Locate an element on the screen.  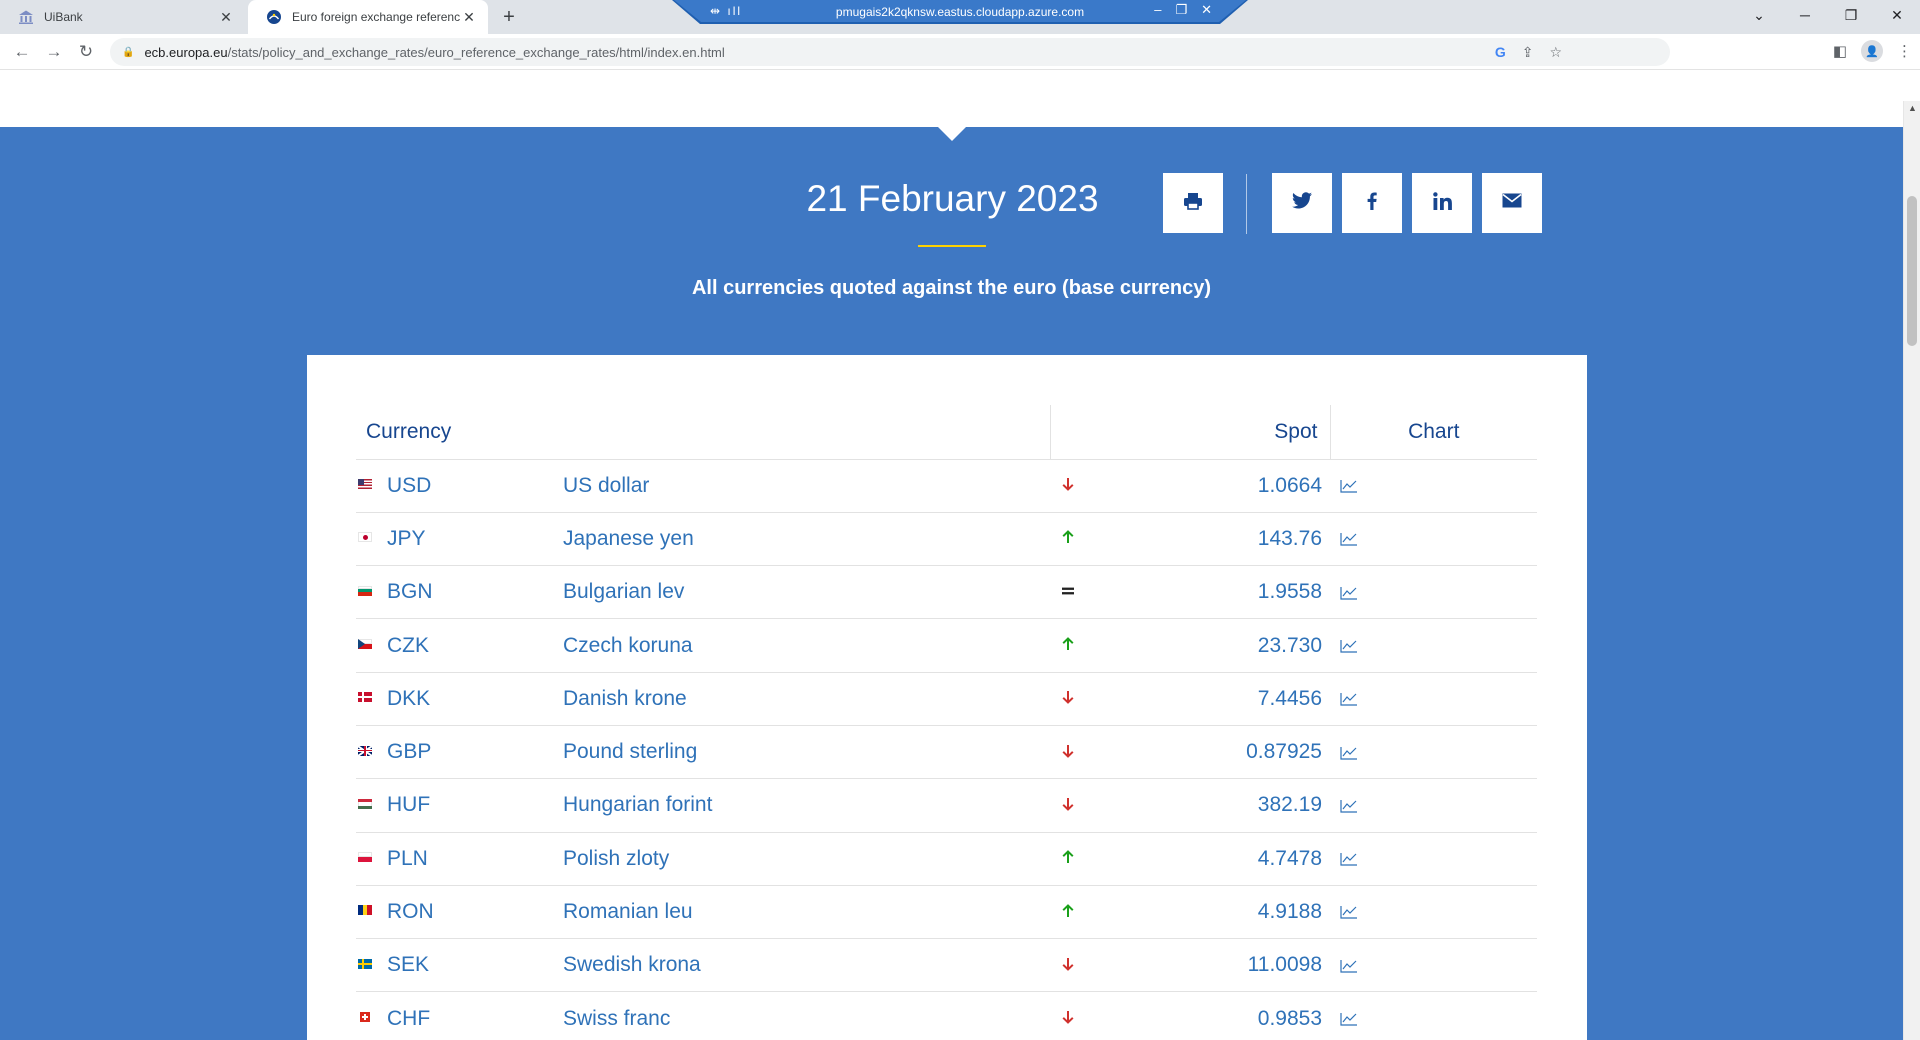
currency-code: RON is located at coordinates (410, 911).